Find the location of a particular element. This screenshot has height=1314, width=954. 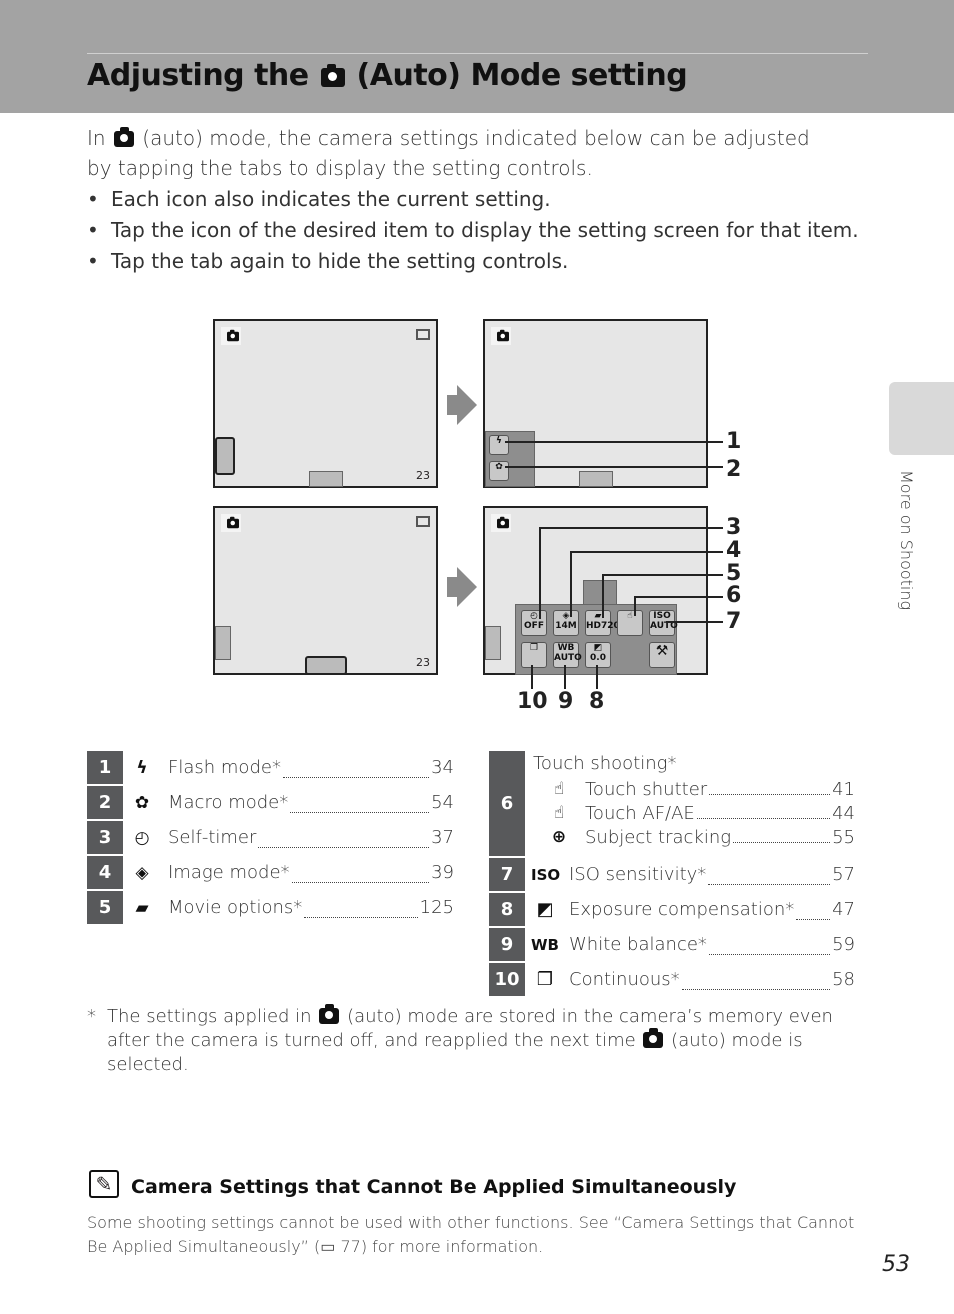

self-timer-button: ◴ OFF is located at coordinates (534, 623).